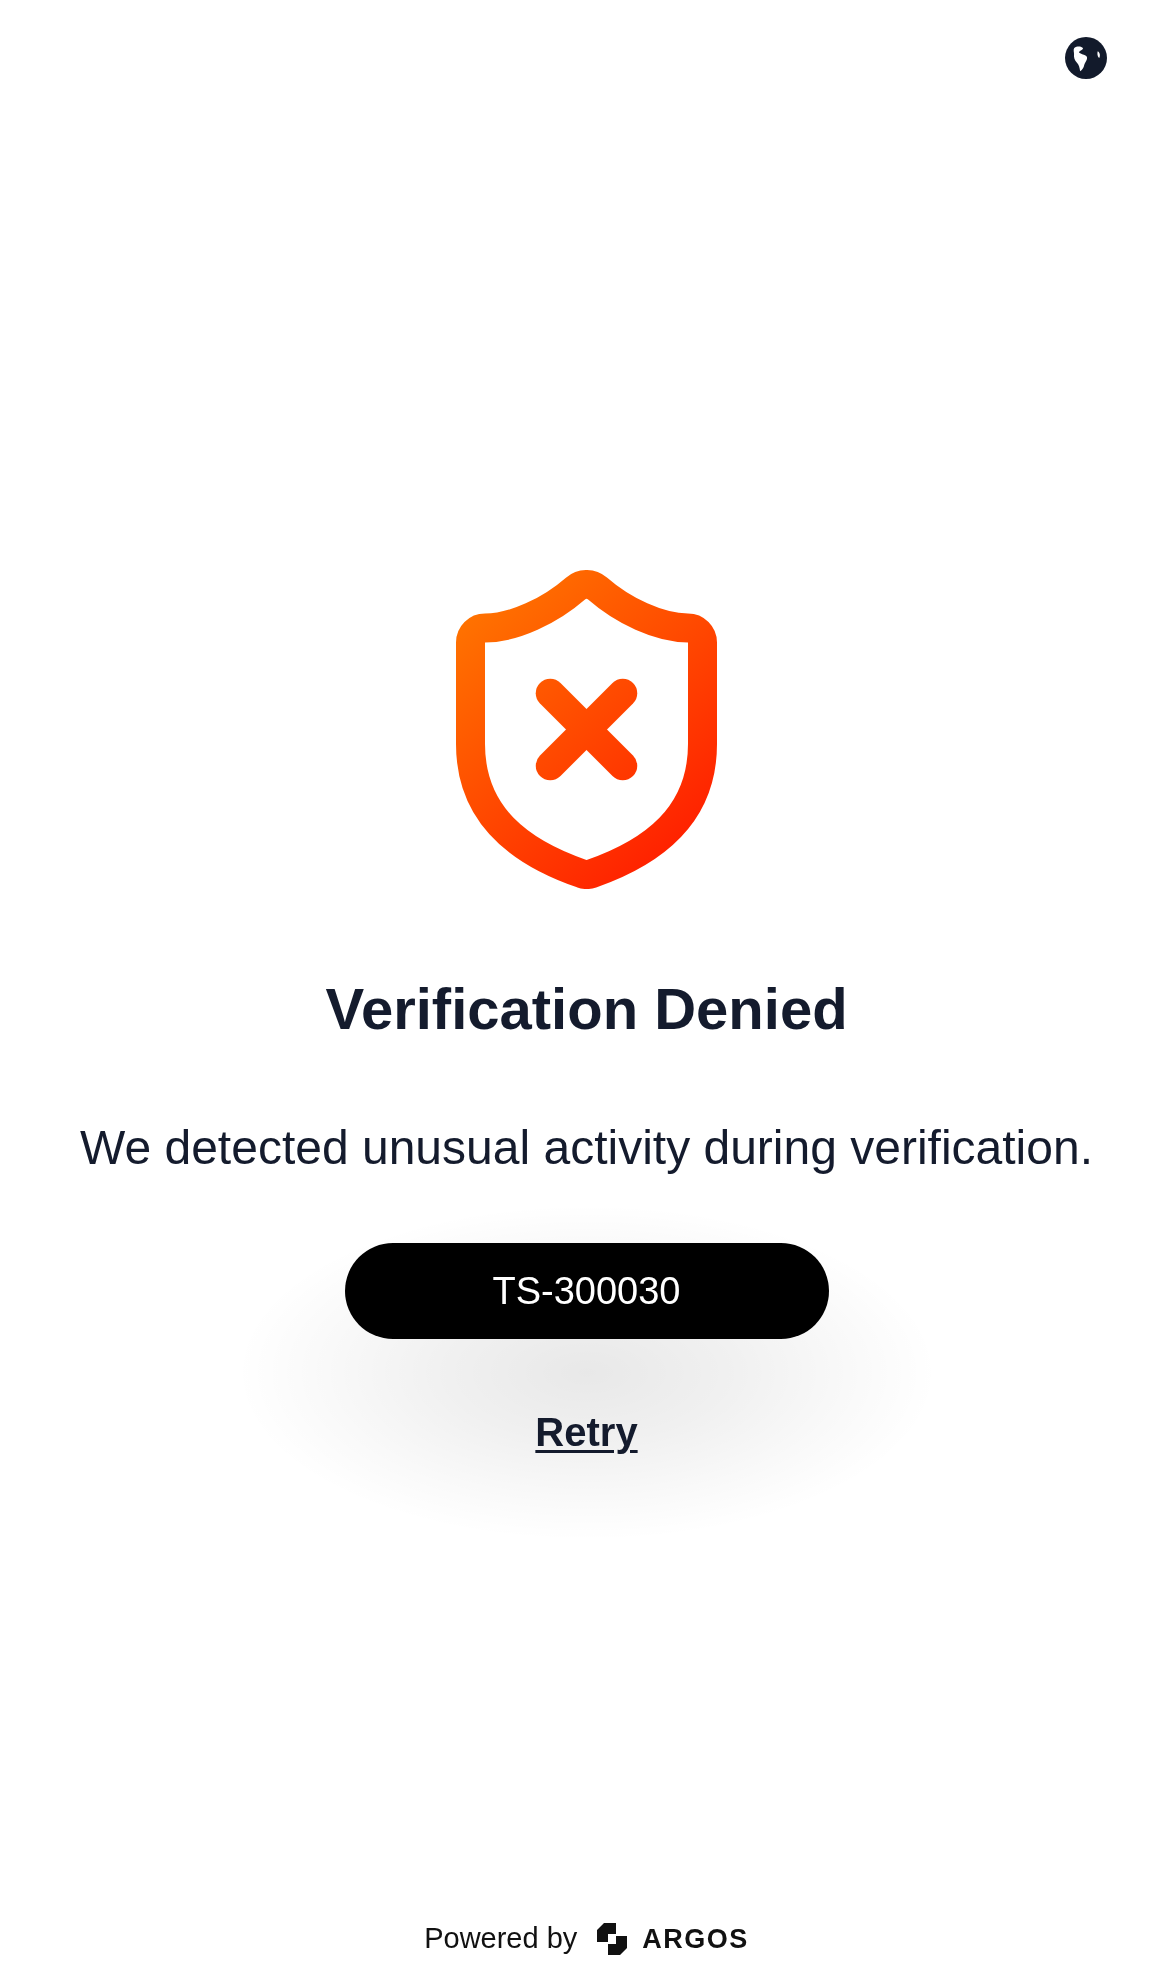 Image resolution: width=1173 pixels, height=1966 pixels. What do you see at coordinates (586, 1432) in the screenshot?
I see `retry-link: Retry` at bounding box center [586, 1432].